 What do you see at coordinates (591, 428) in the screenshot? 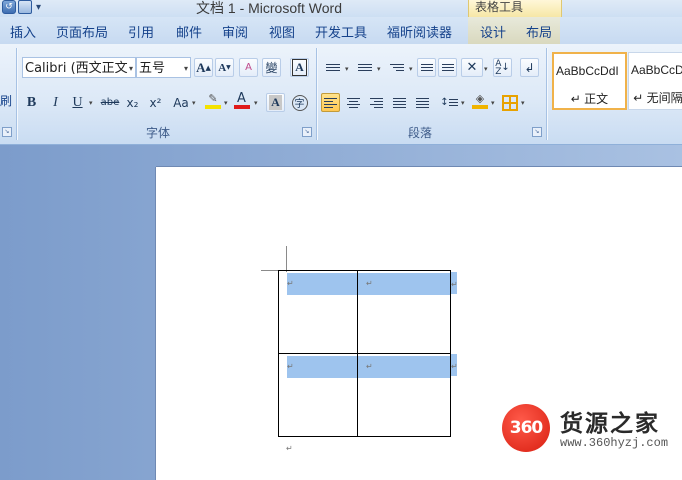
I see `site-watermark: 360 货源之家 www.360hyzj.com` at bounding box center [591, 428].